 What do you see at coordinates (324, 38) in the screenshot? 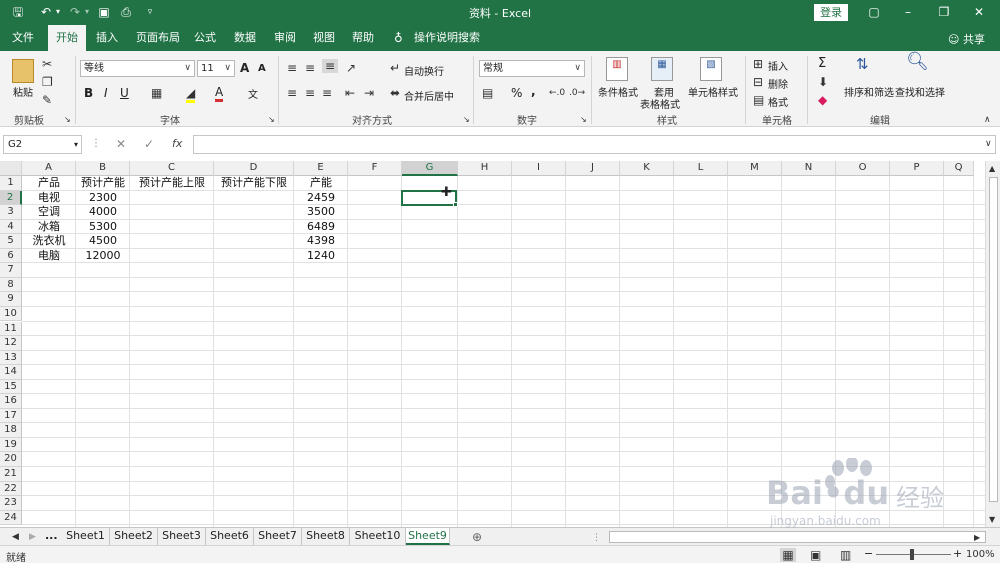
I see `tab-view: 视图` at bounding box center [324, 38].